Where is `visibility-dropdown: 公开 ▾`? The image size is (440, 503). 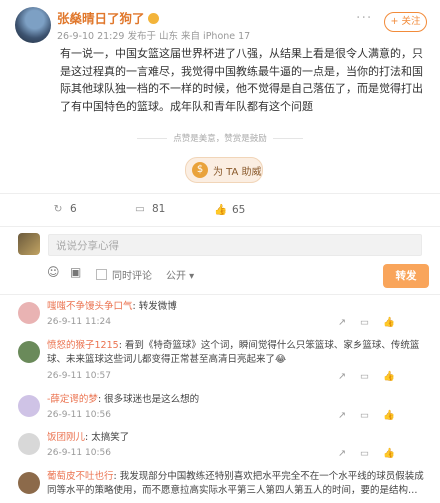
visibility-dropdown: 公开 ▾ is located at coordinates (180, 274).